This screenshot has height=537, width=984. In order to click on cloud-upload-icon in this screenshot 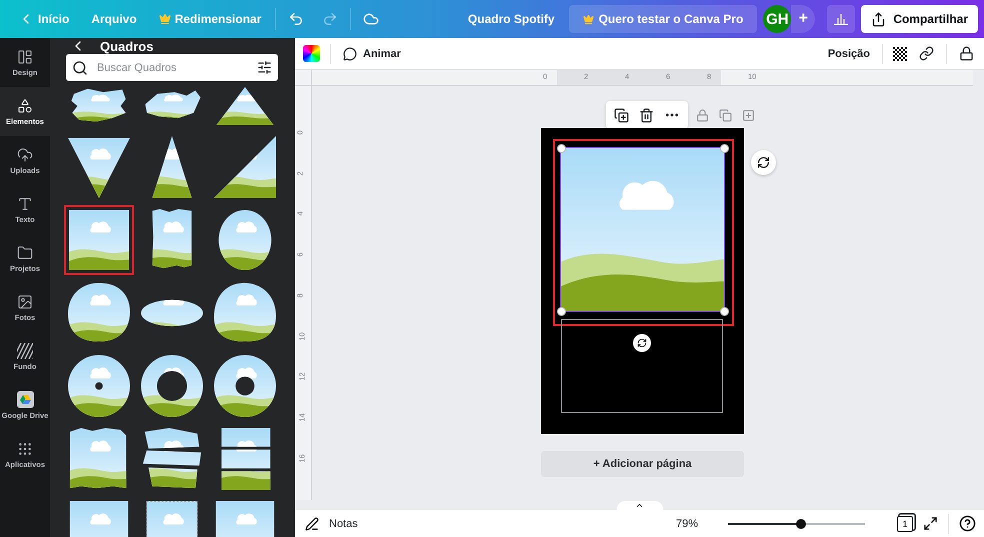, I will do `click(25, 154)`.